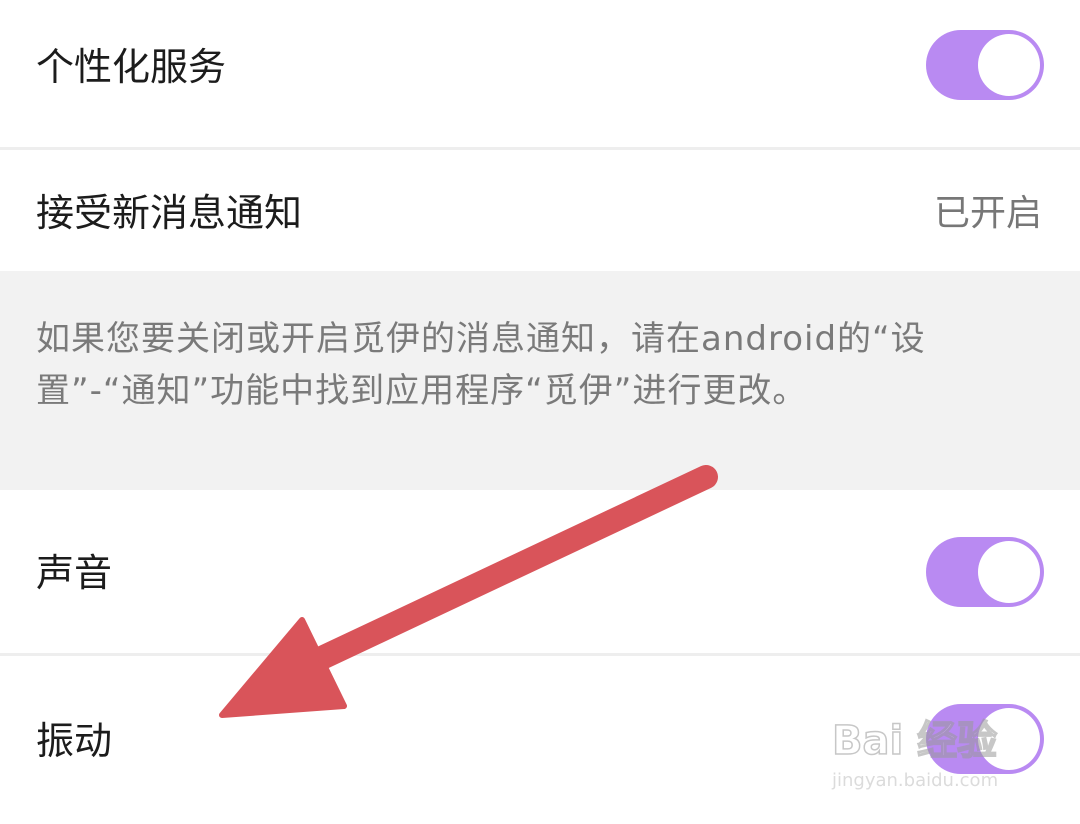 Image resolution: width=1080 pixels, height=824 pixels. Describe the element at coordinates (169, 213) in the screenshot. I see `new-message-notification-label: 接受新消息通知` at that location.